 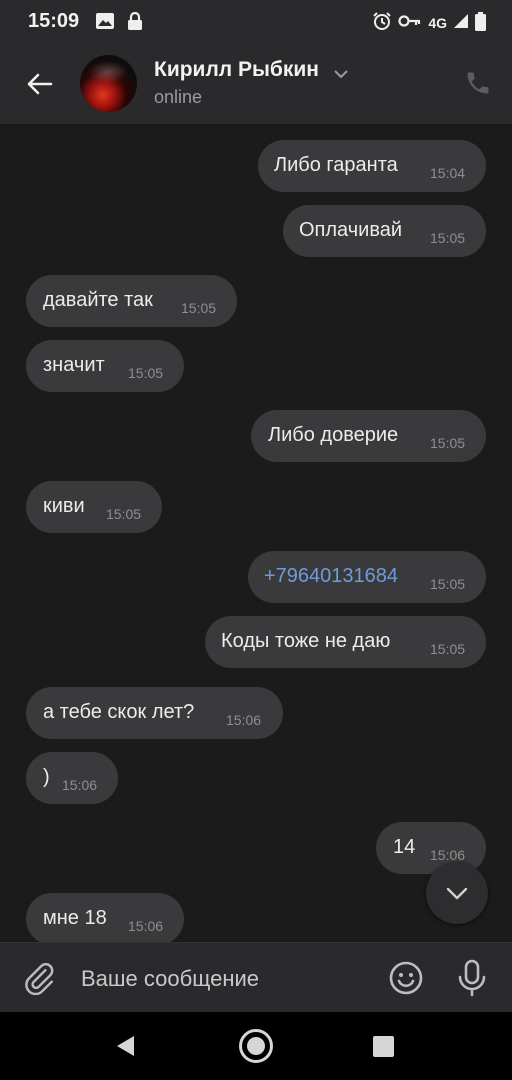 What do you see at coordinates (331, 576) in the screenshot?
I see `message-text-link: +79640131684` at bounding box center [331, 576].